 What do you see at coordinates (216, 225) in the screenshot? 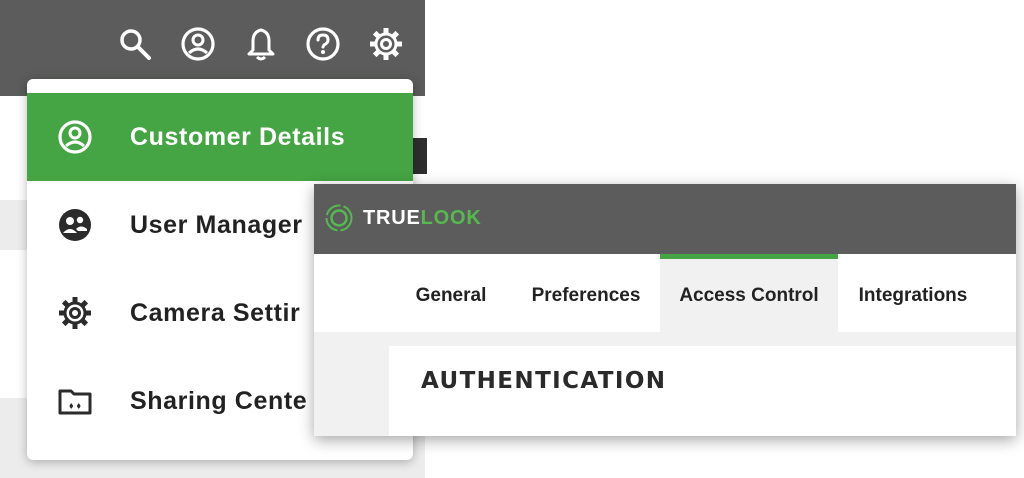
I see `menu-item-label: User Manager` at bounding box center [216, 225].